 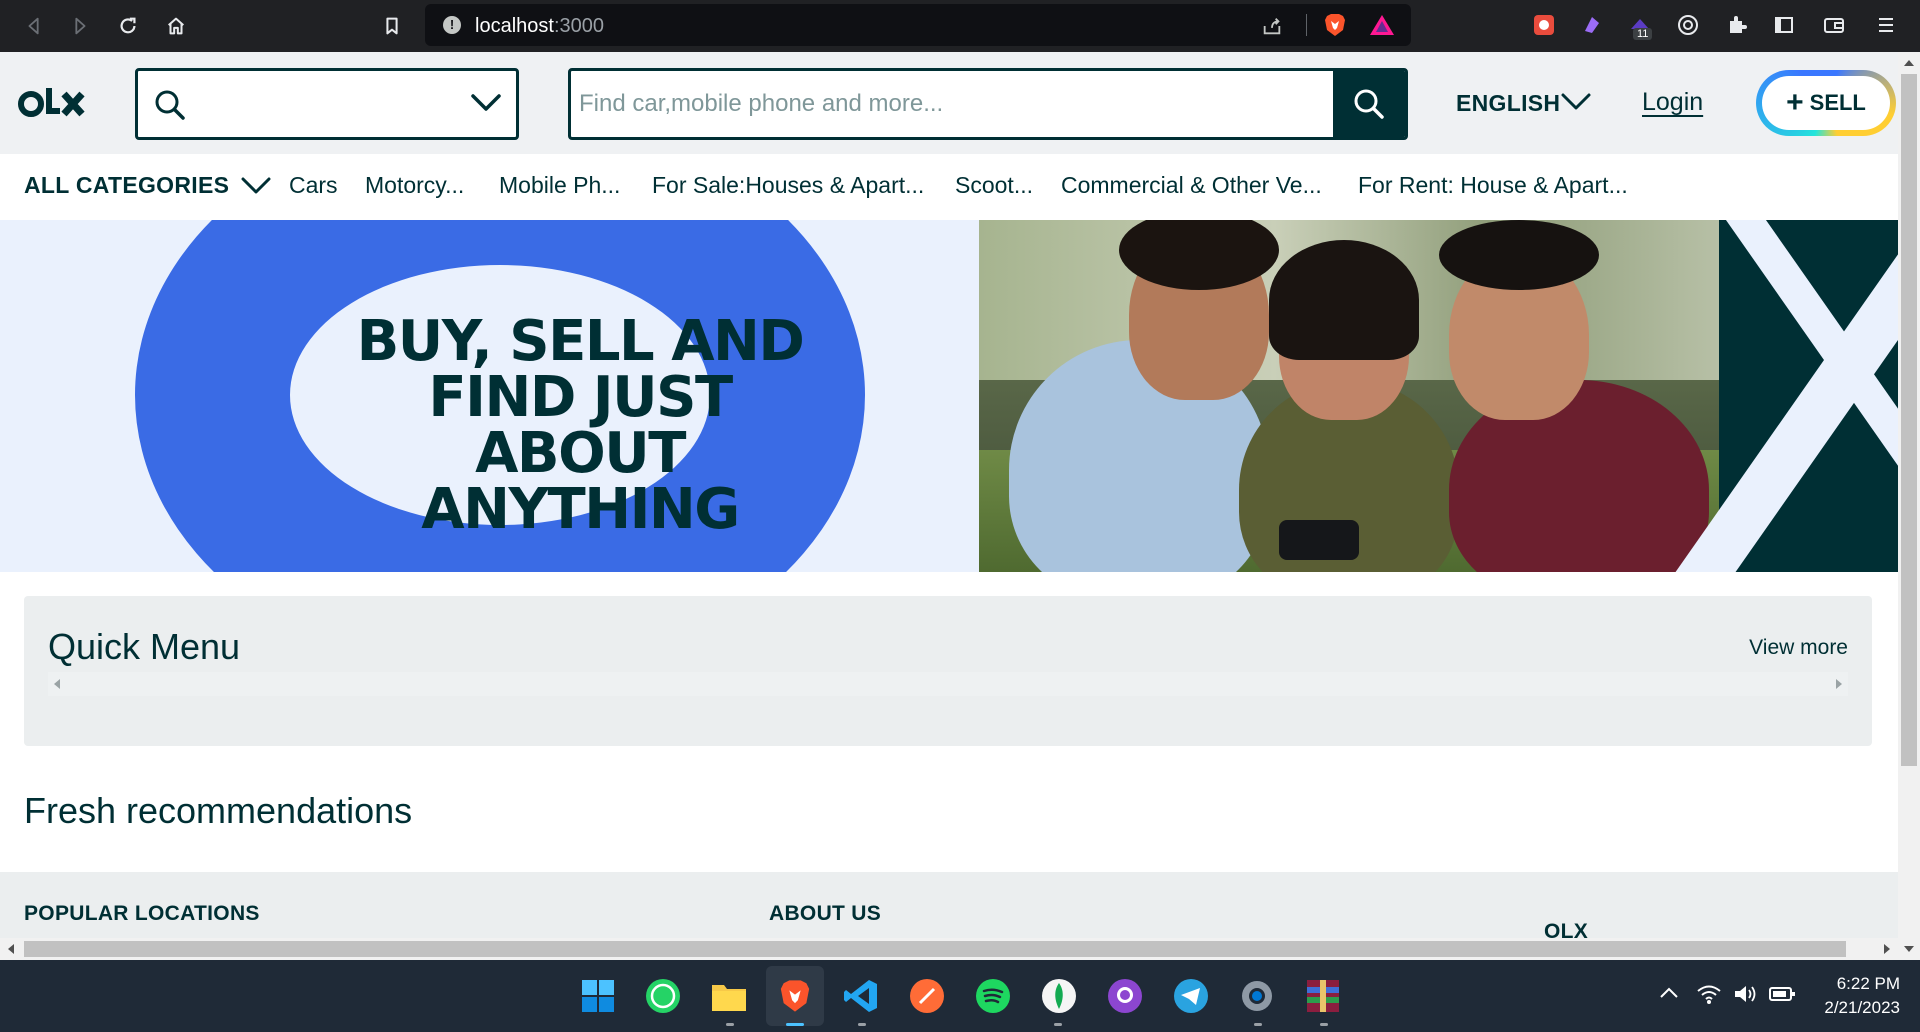 I want to click on mongodb-compass-icon, so click(x=1059, y=996).